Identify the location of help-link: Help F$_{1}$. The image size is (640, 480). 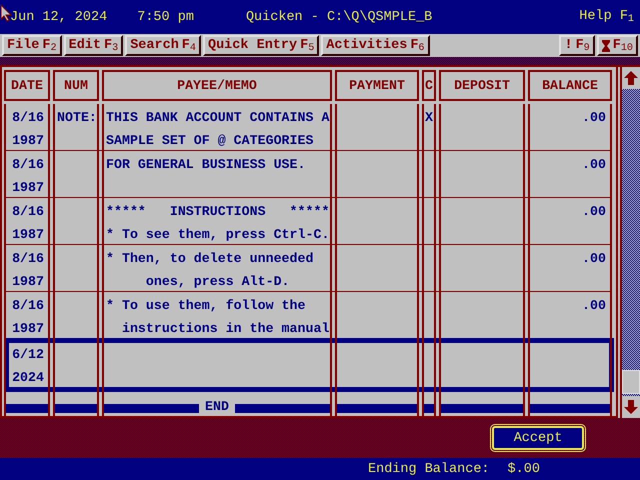
(606, 17).